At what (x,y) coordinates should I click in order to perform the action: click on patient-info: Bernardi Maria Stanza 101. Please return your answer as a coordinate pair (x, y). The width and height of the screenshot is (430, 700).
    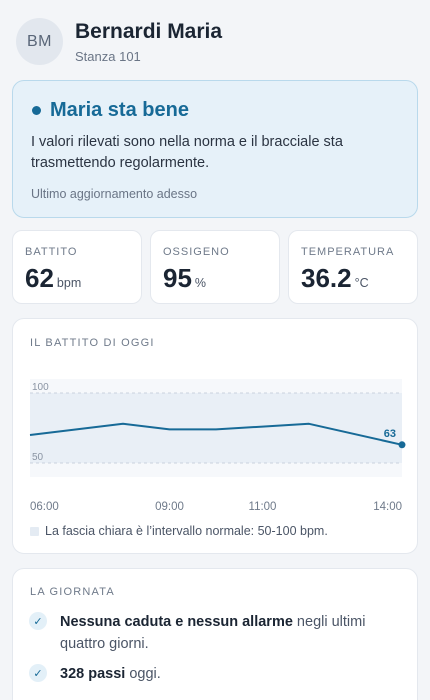
    Looking at the image, I should click on (148, 42).